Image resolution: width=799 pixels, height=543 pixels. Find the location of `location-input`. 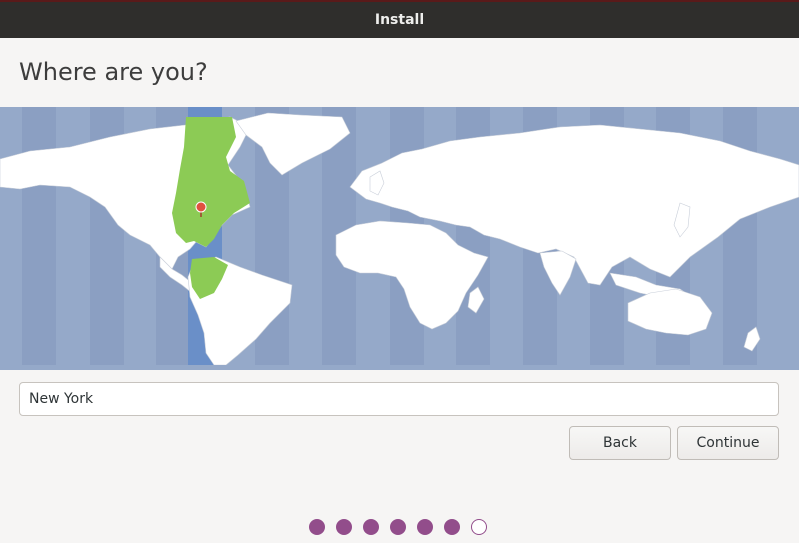

location-input is located at coordinates (399, 399).